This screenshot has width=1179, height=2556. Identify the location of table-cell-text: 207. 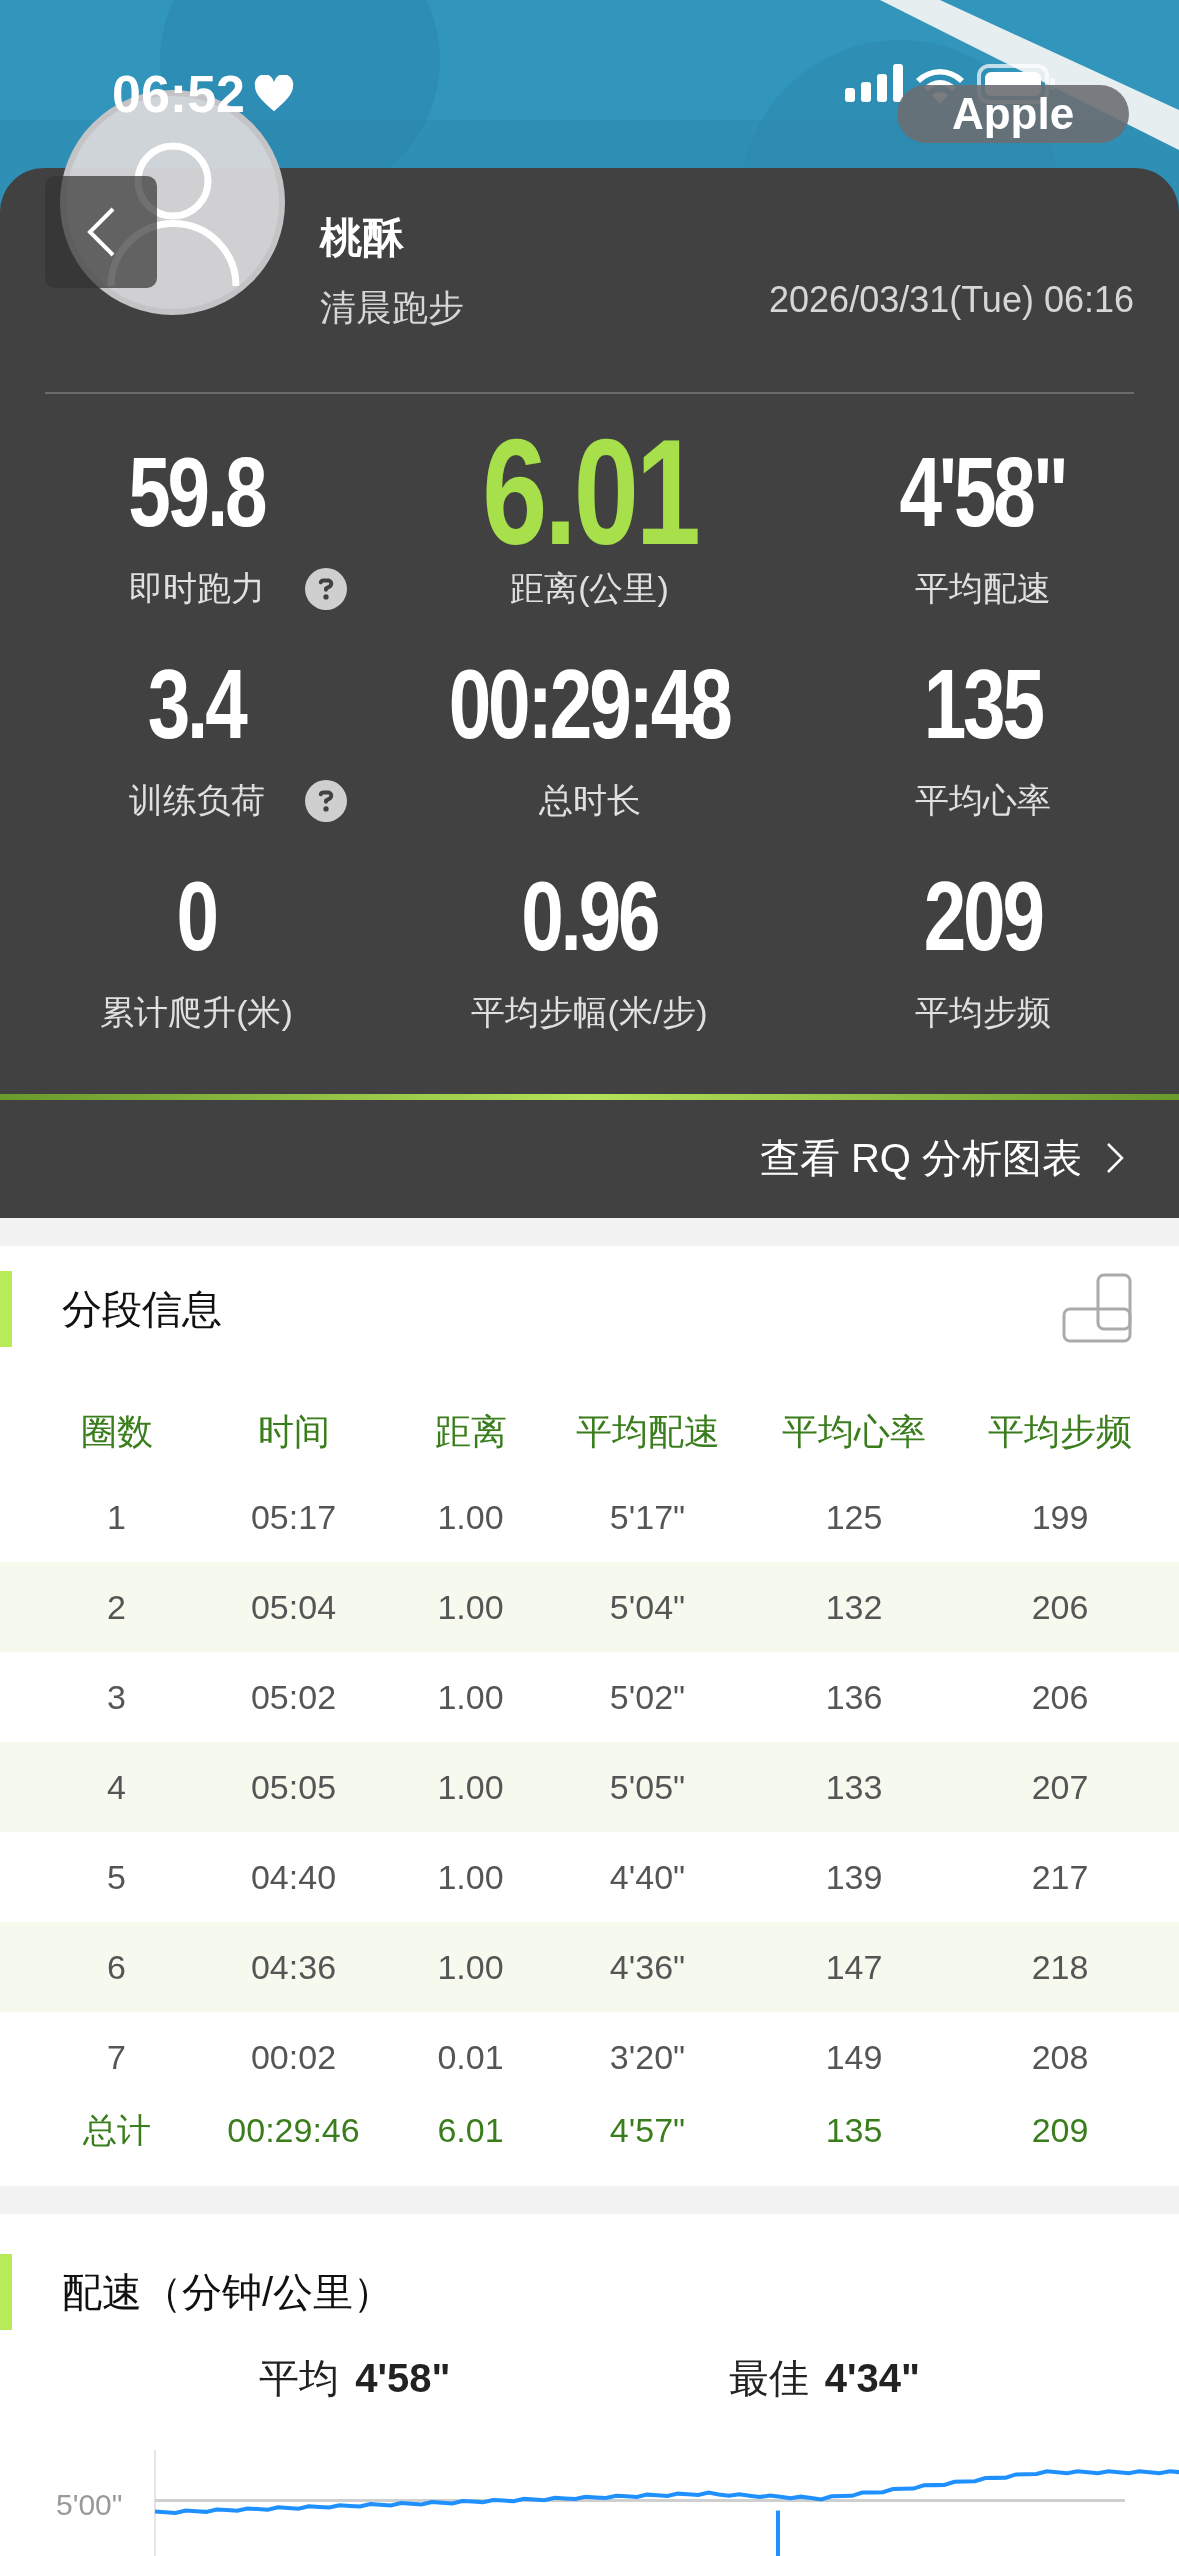
(1060, 1787).